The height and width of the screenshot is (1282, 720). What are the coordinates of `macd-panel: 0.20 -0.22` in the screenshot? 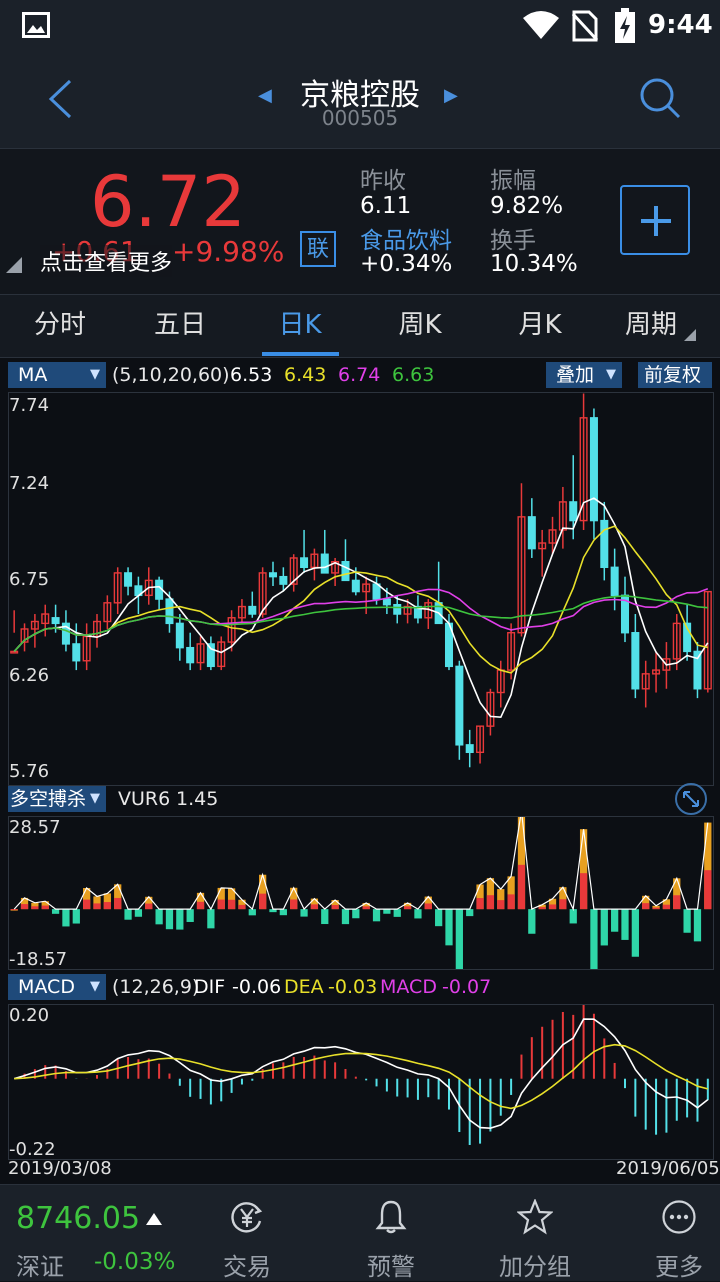 It's located at (361, 1082).